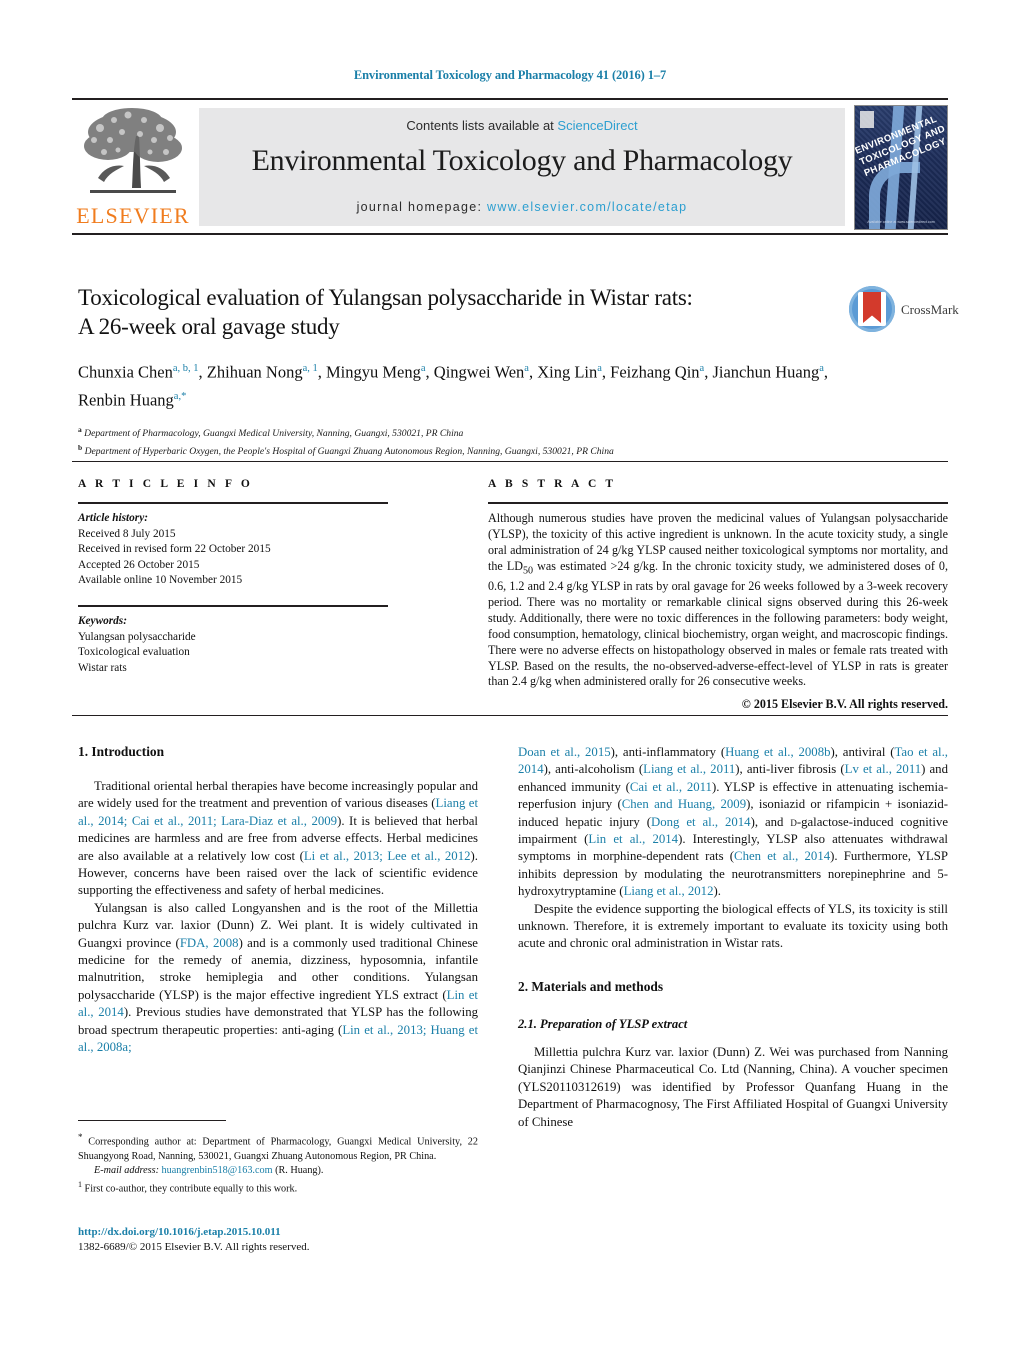 This screenshot has width=1020, height=1351. Describe the element at coordinates (217, 1170) in the screenshot. I see `email-link: huangrenbin518@163.com` at that location.